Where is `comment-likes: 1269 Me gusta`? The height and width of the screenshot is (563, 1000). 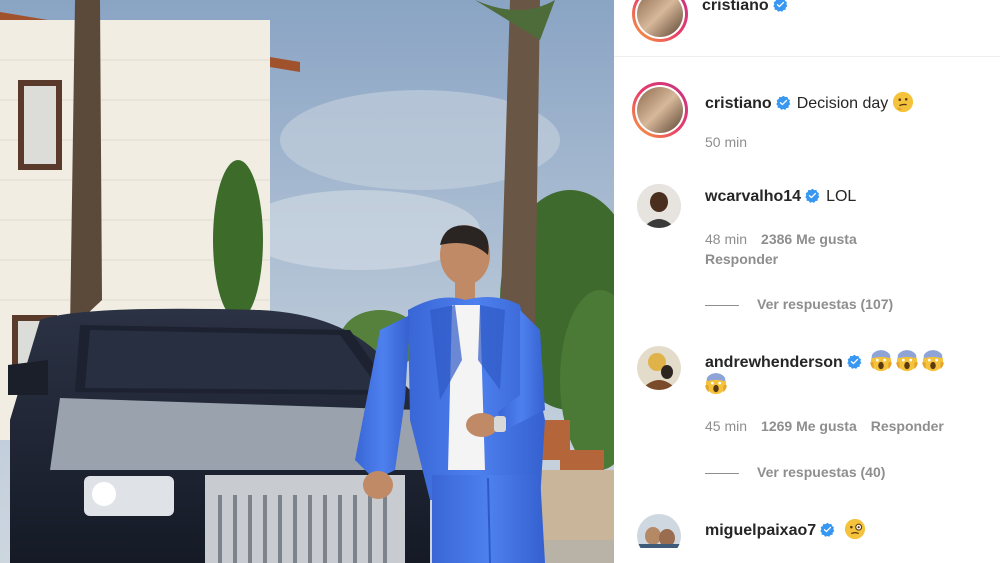 comment-likes: 1269 Me gusta is located at coordinates (809, 426).